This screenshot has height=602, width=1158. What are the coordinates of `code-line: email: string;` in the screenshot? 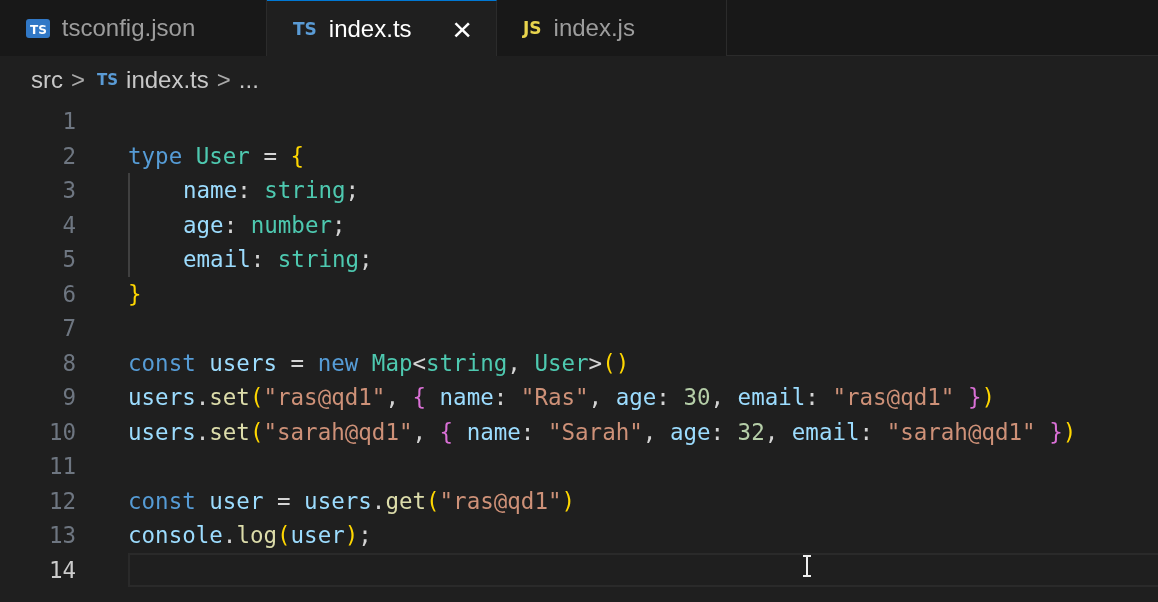 It's located at (278, 259).